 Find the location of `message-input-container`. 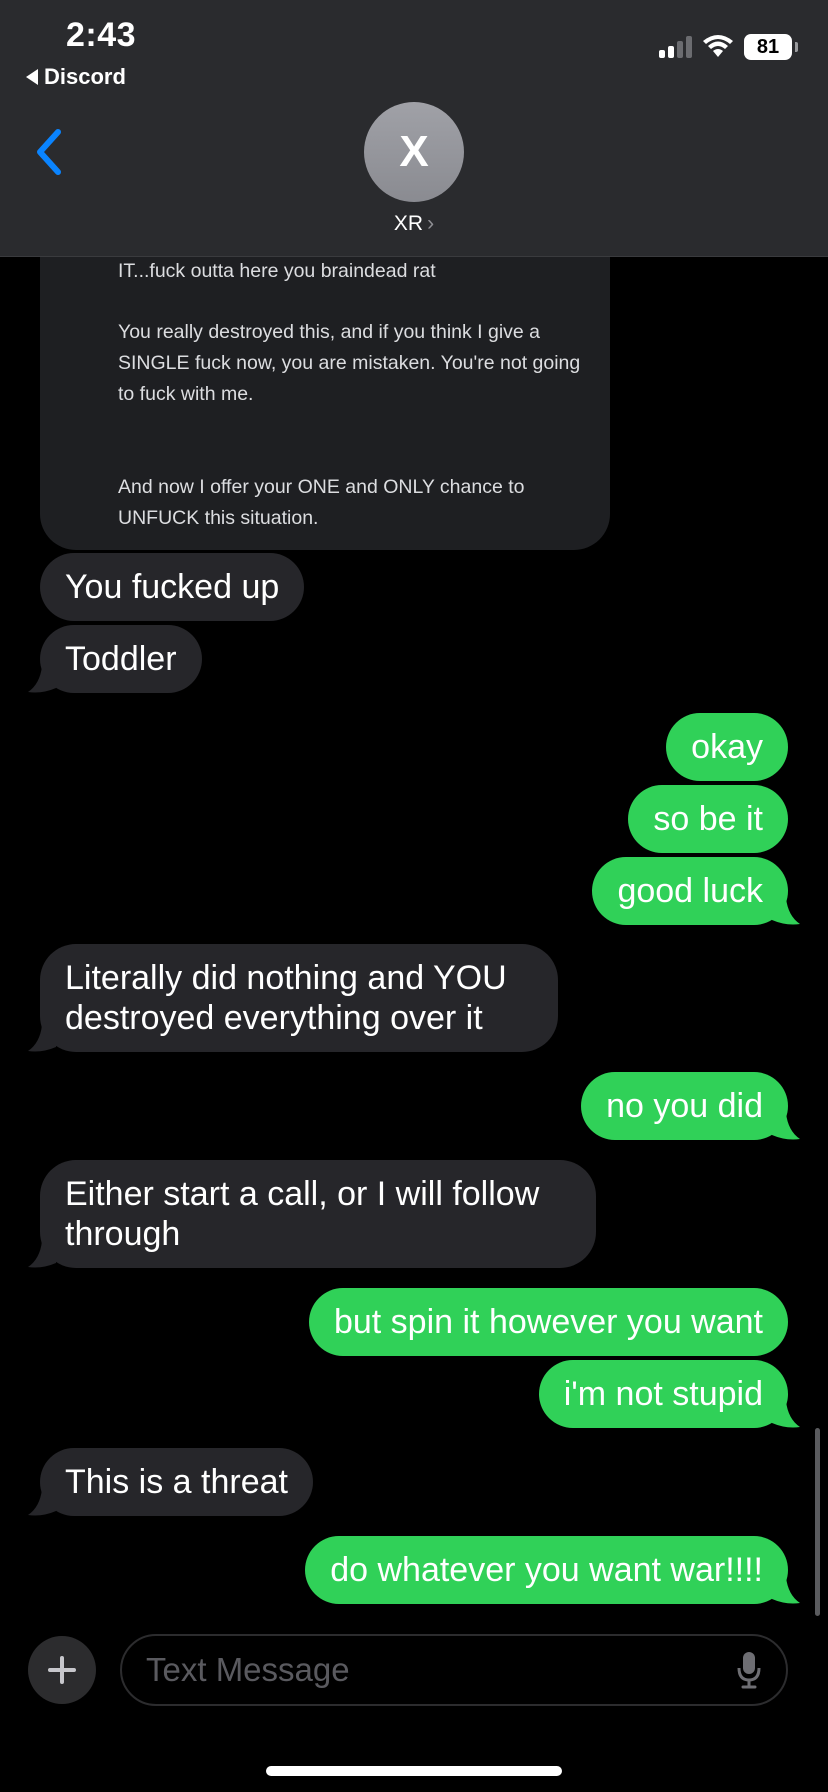

message-input-container is located at coordinates (454, 1670).